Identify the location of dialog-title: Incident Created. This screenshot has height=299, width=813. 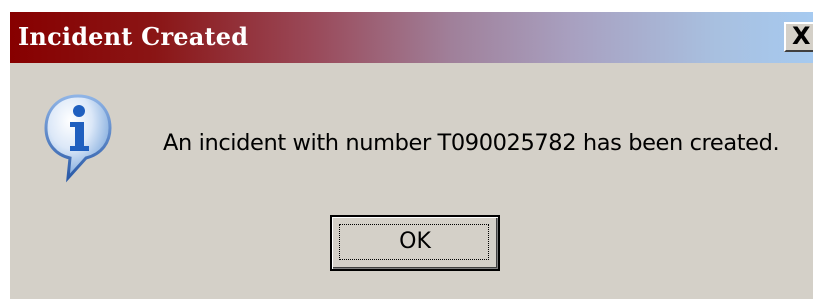
(133, 36).